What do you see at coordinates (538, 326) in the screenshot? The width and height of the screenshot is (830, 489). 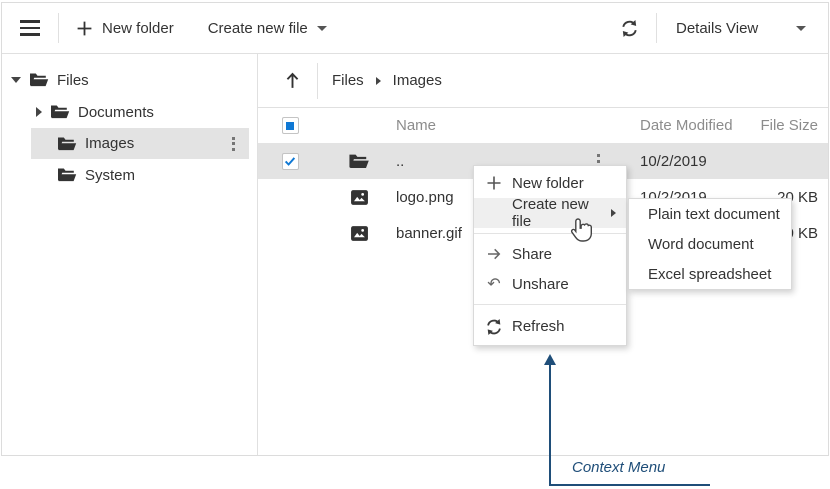 I see `menu-item-label: Refresh` at bounding box center [538, 326].